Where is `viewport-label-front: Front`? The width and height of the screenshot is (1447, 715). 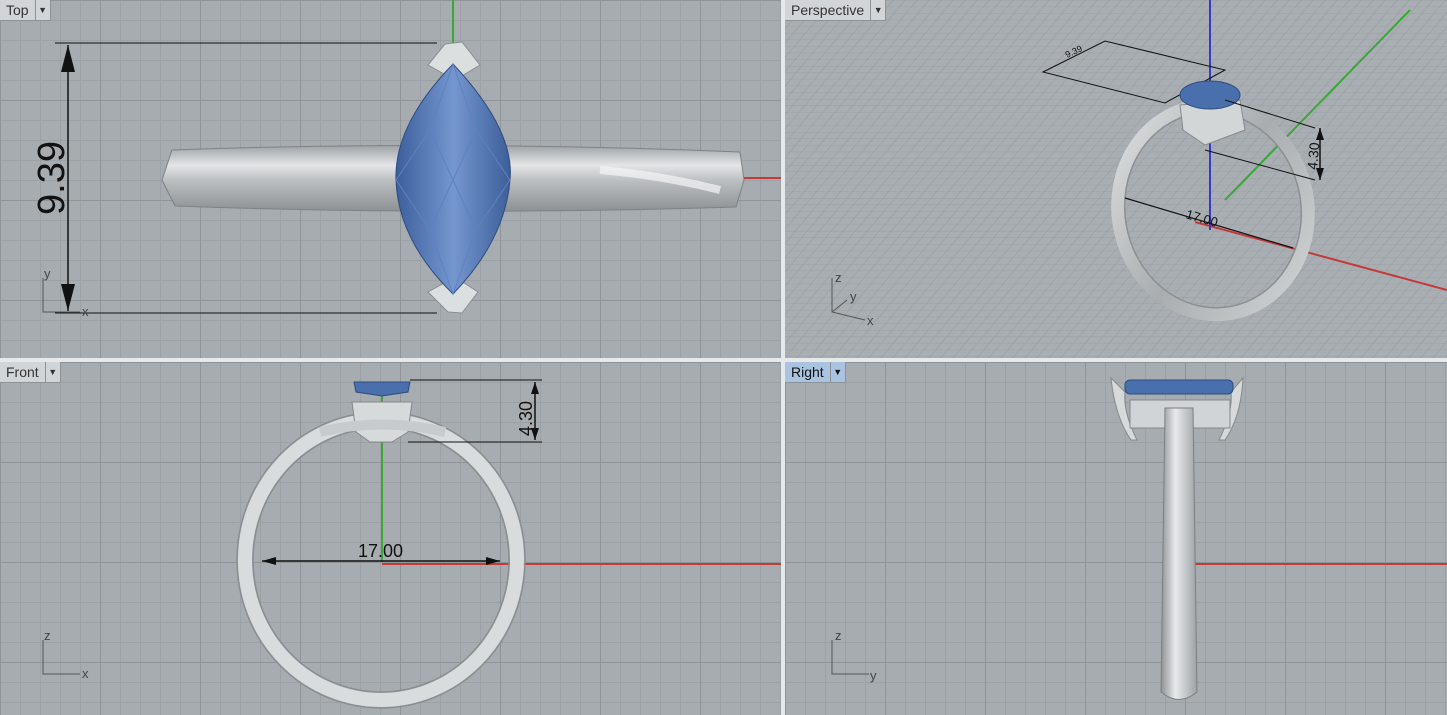
viewport-label-front: Front is located at coordinates (22, 372).